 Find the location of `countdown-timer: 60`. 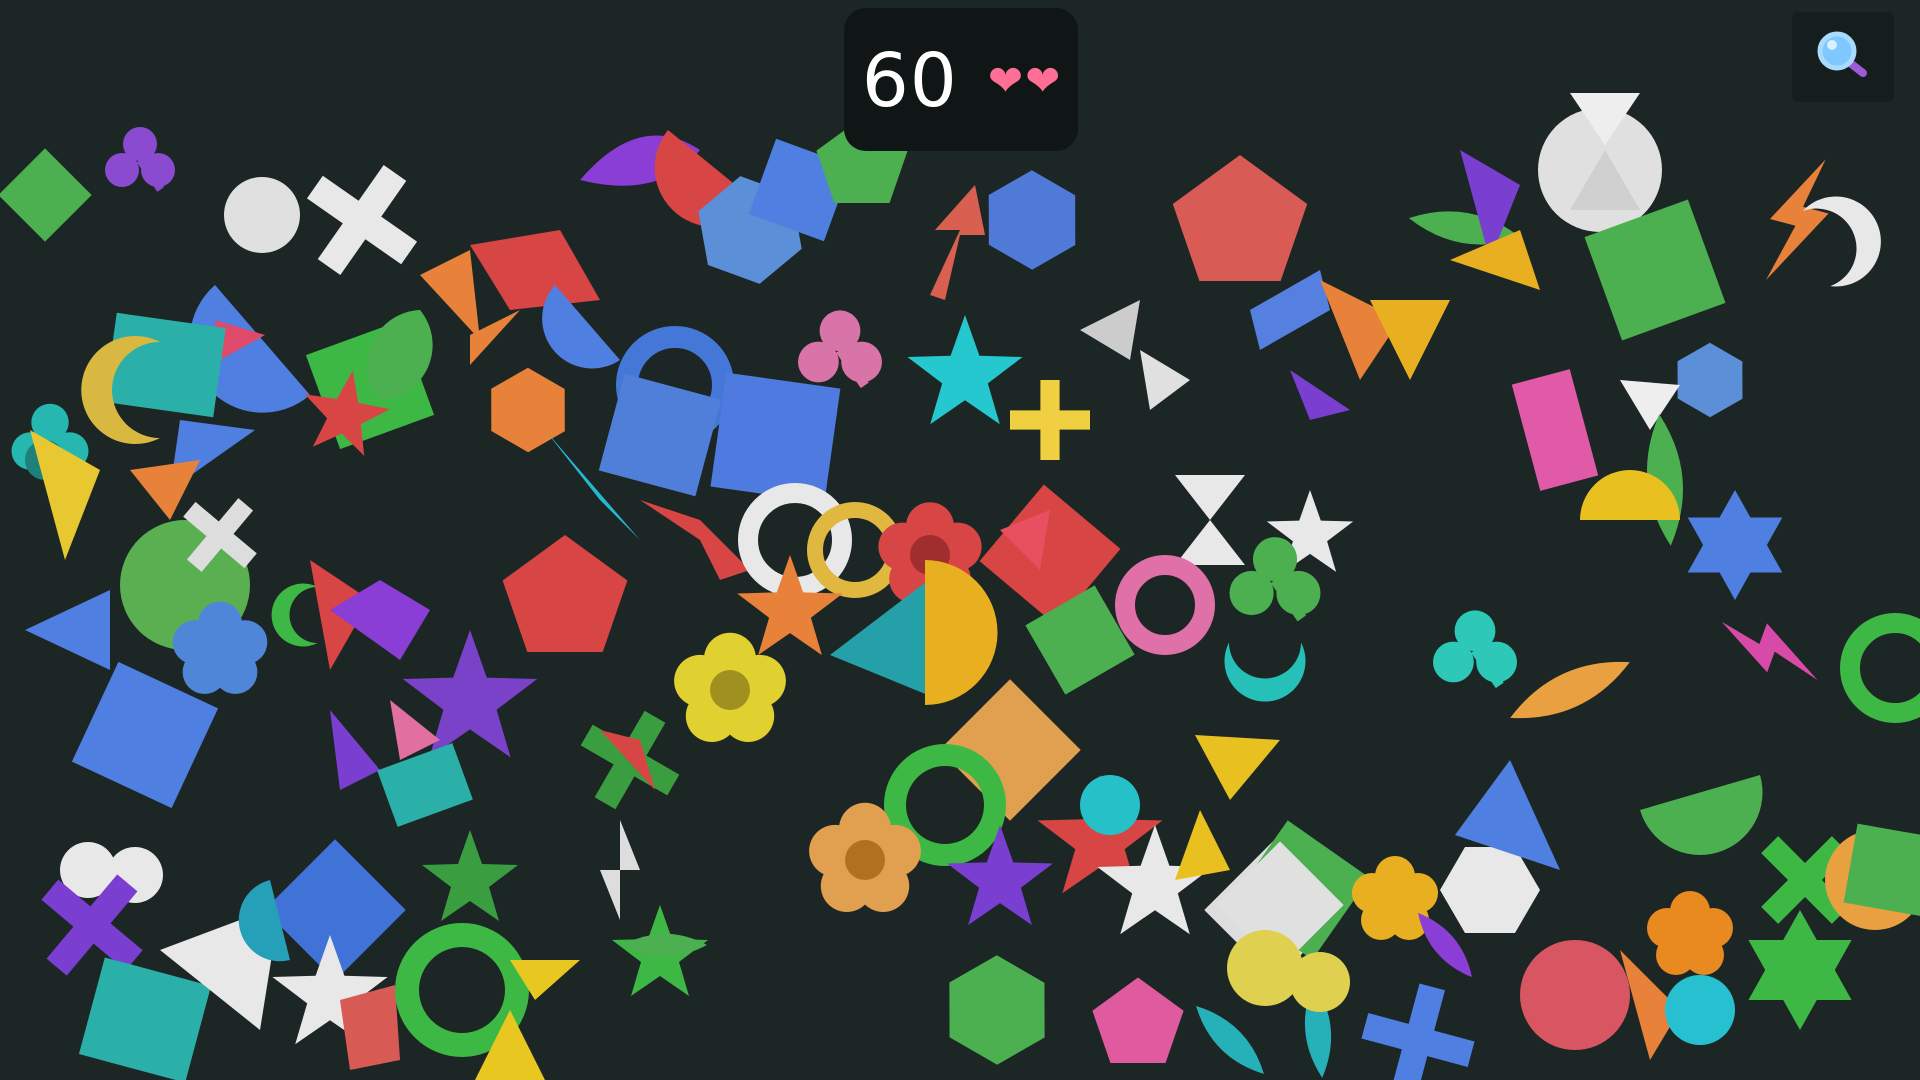

countdown-timer: 60 is located at coordinates (909, 80).